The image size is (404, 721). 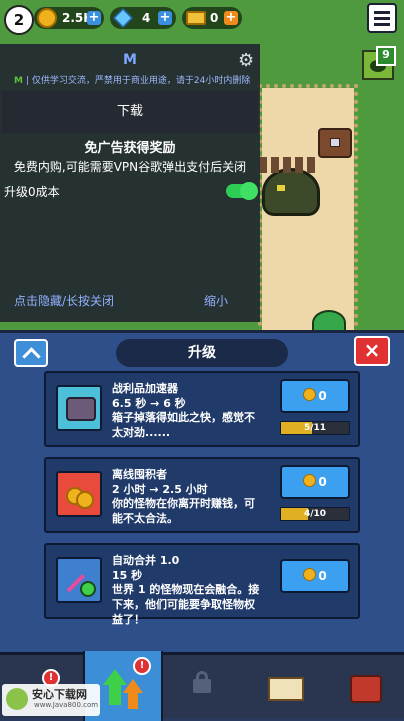 What do you see at coordinates (160, 489) in the screenshot?
I see `upgrade-rate: 2 小时 → 2.5 小时` at bounding box center [160, 489].